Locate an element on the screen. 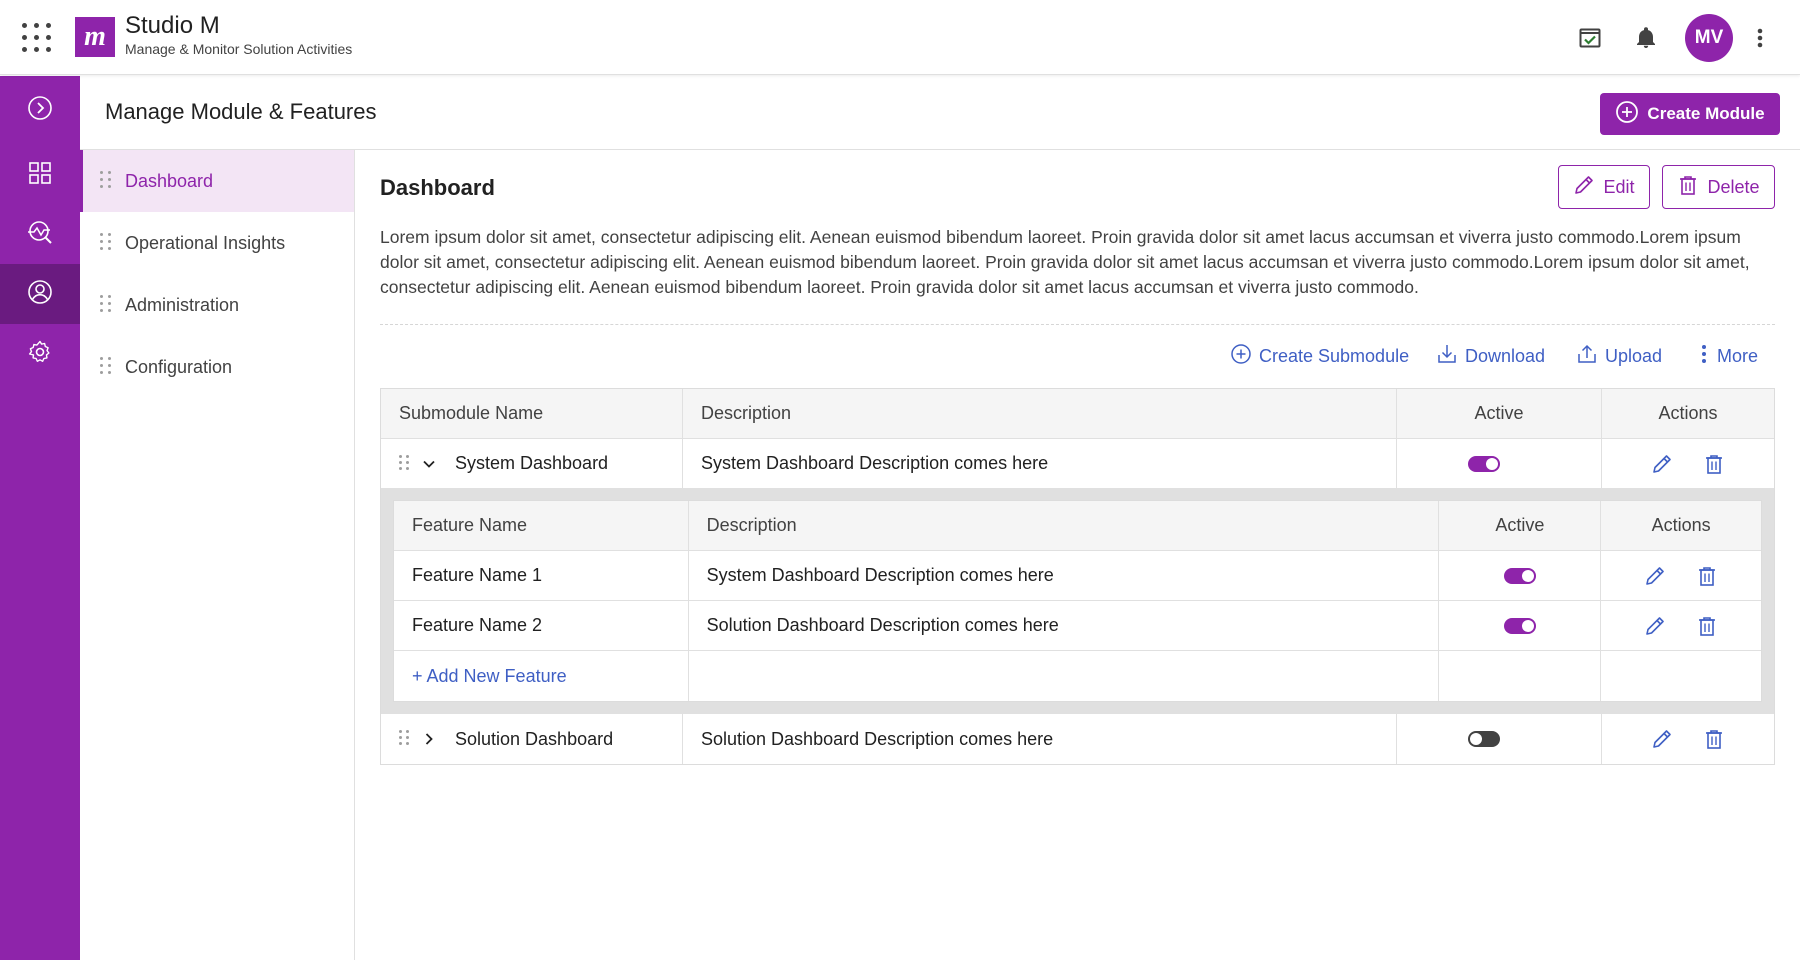 This screenshot has height=960, width=1800. module-nav-label: Configuration is located at coordinates (179, 366).